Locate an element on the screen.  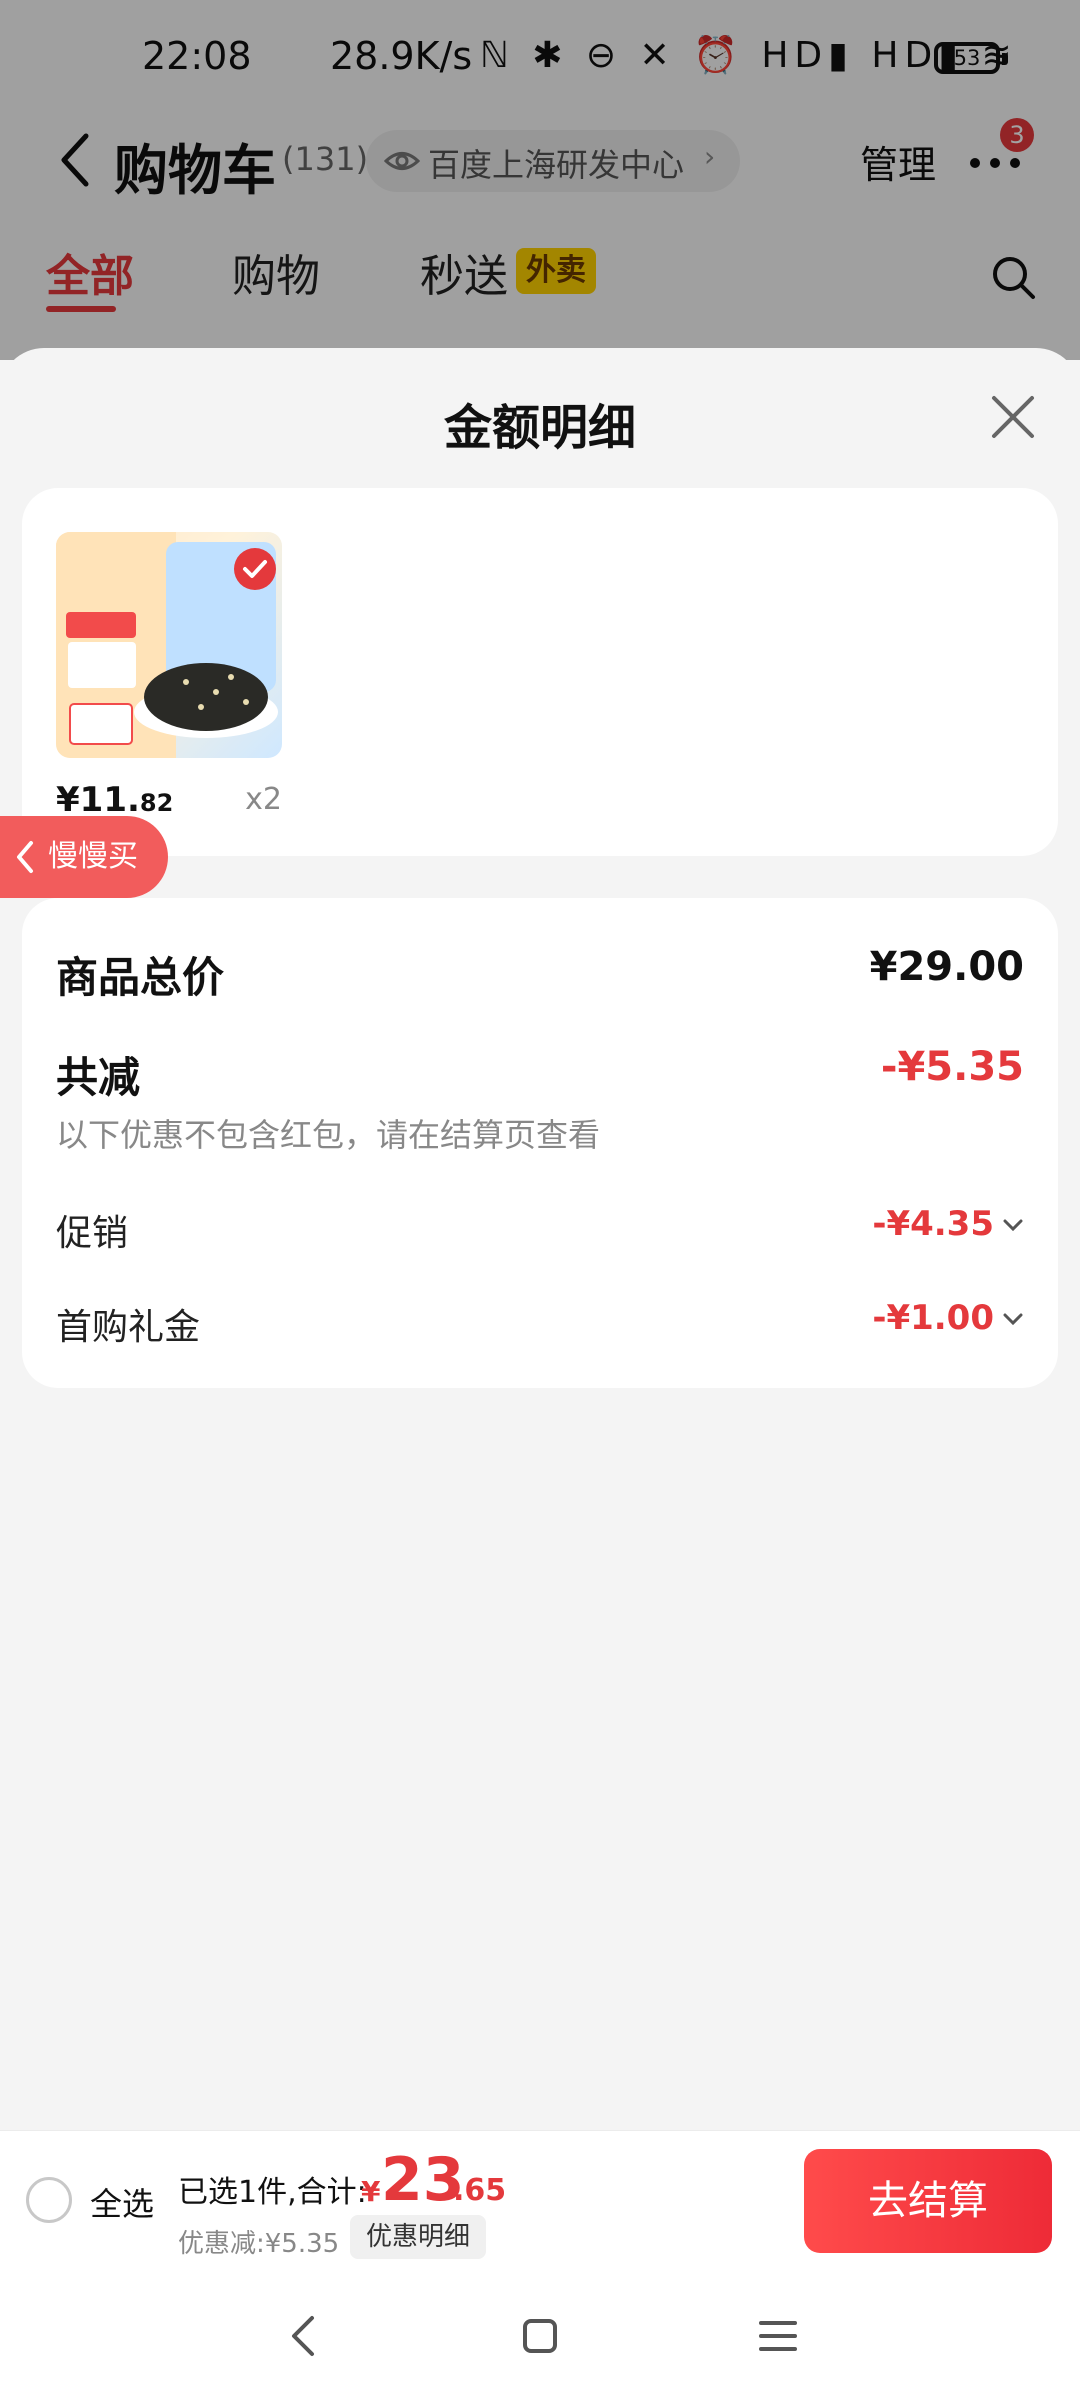
selected-count-text: 已选1件,合计: is located at coordinates (272, 2192).